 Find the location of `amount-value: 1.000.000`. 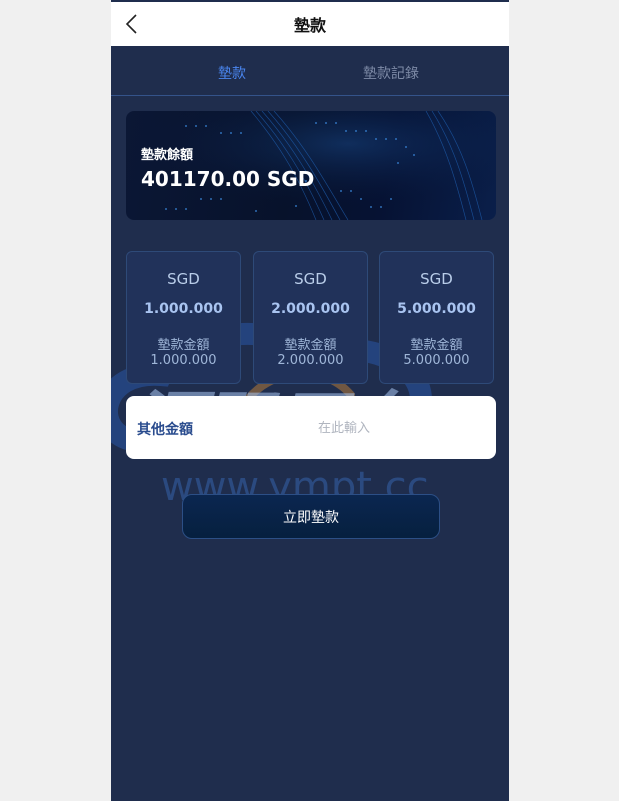

amount-value: 1.000.000 is located at coordinates (183, 309).